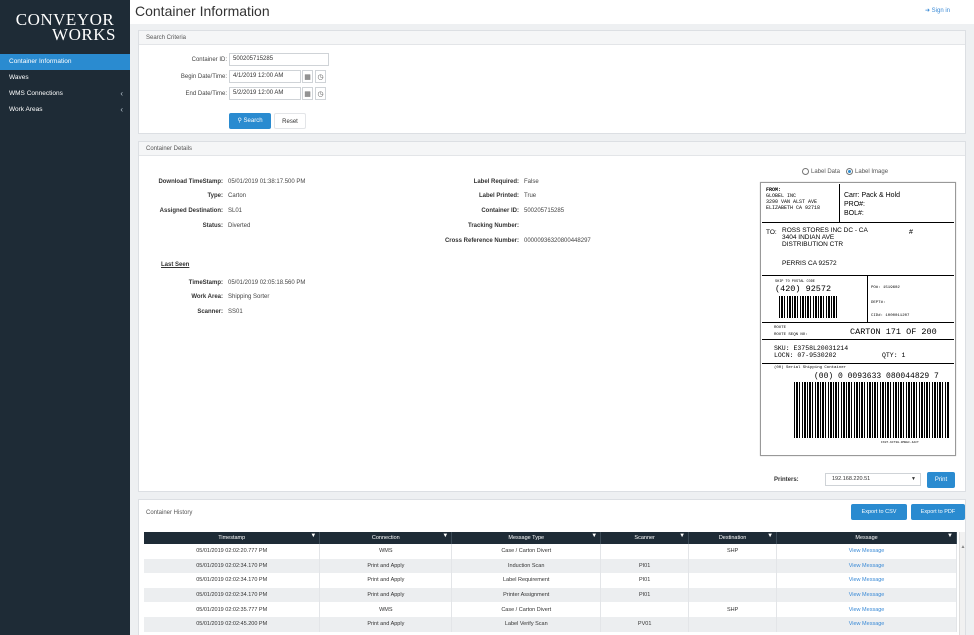  I want to click on column-header-label: Destination, so click(732, 538).